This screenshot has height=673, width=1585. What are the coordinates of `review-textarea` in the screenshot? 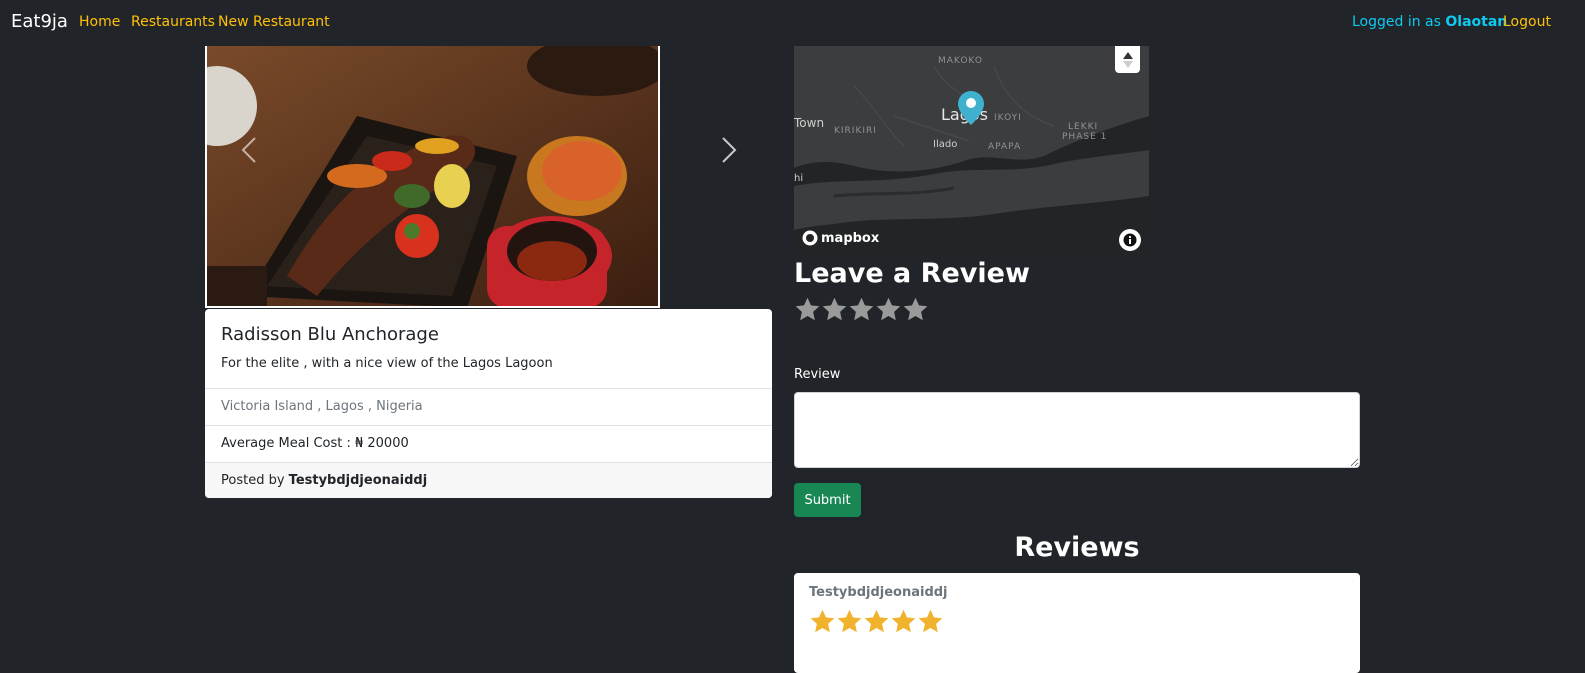 It's located at (1077, 430).